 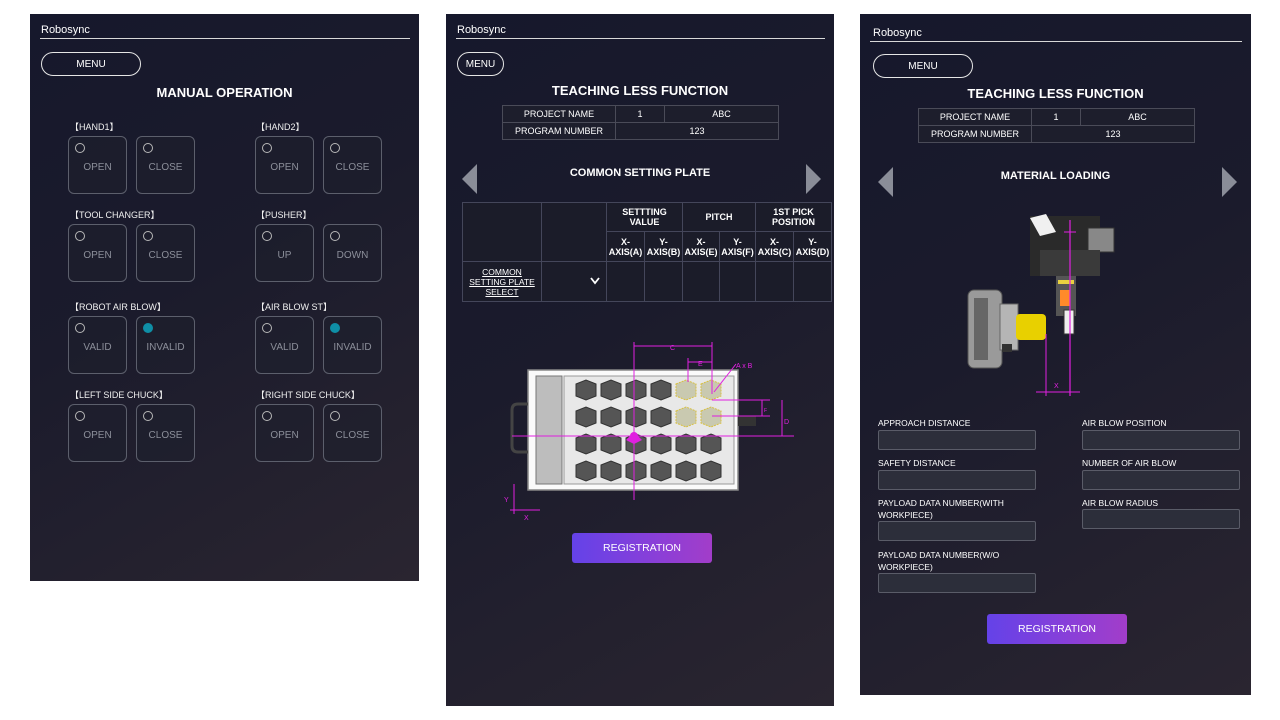 I want to click on tool-changer-open-button: OPEN, so click(x=97, y=253).